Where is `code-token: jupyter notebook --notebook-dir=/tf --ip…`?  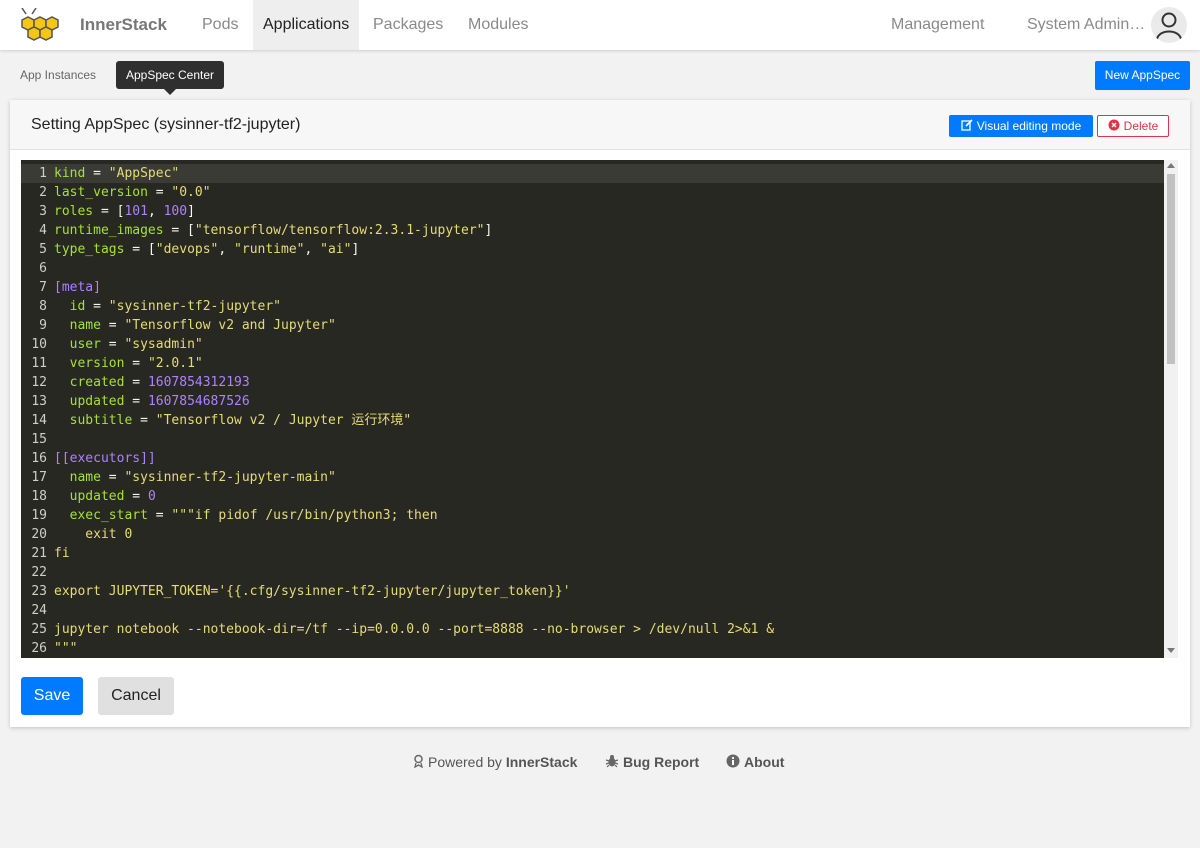 code-token: jupyter notebook --notebook-dir=/tf --ip… is located at coordinates (414, 629).